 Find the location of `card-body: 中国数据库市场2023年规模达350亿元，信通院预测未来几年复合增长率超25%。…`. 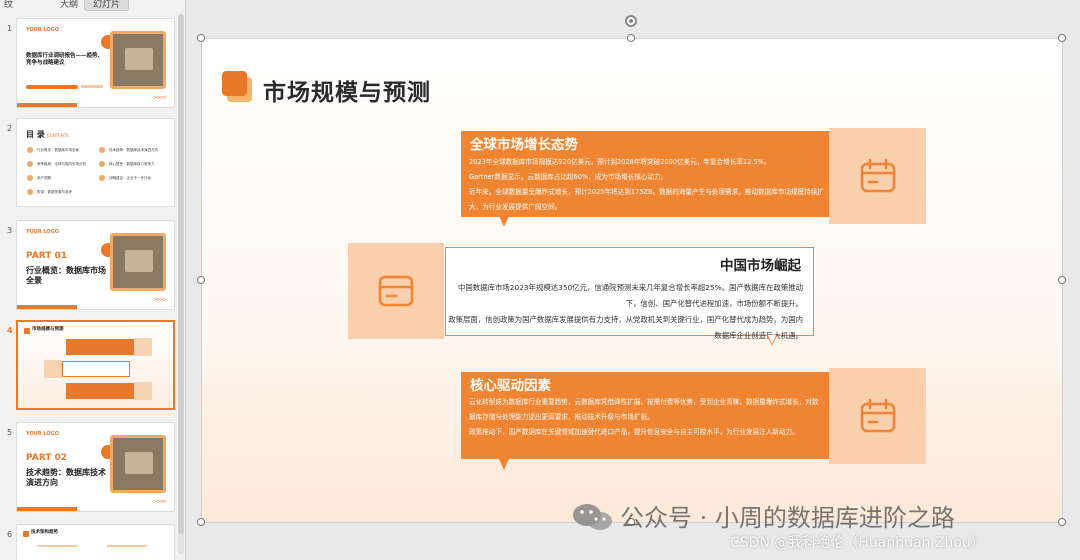

card-body: 中国数据库市场2023年规模达350亿元，信通院预测未来几年复合增长率超25%。… is located at coordinates (625, 312).